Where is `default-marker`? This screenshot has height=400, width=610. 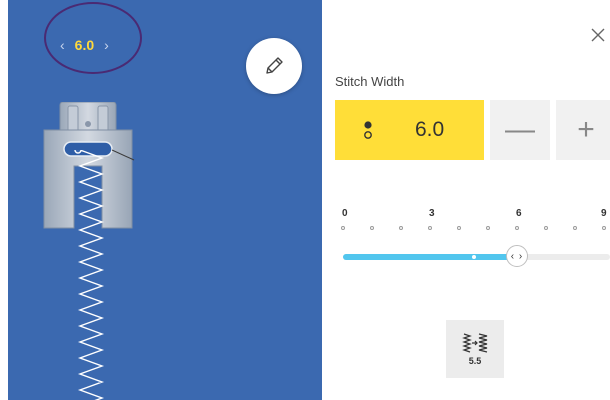 default-marker is located at coordinates (473, 257).